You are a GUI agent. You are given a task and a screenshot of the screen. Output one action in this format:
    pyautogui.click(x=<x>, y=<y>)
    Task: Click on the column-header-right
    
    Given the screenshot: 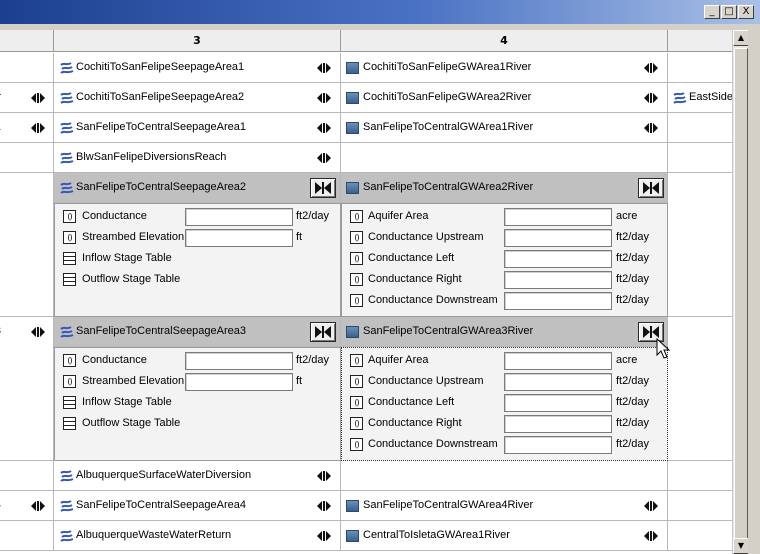 What is the action you would take?
    pyautogui.click(x=700, y=41)
    